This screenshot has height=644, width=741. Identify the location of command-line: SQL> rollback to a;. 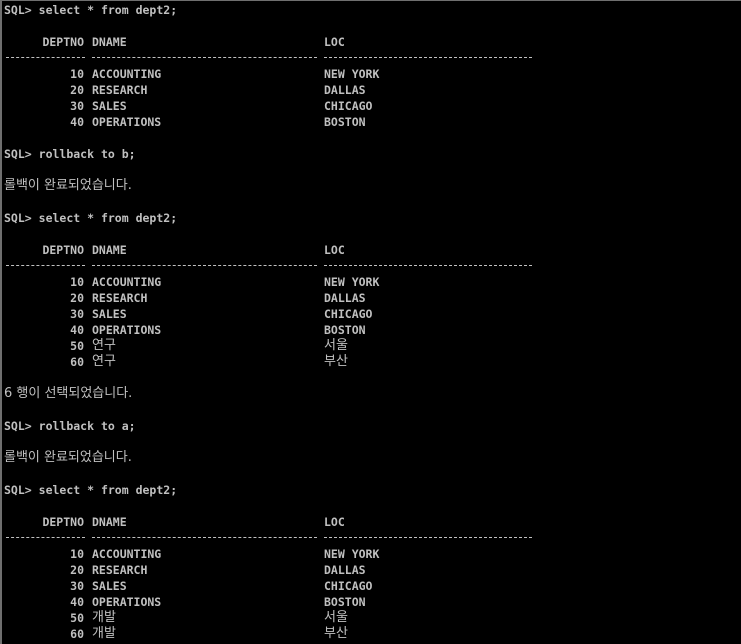
(70, 426).